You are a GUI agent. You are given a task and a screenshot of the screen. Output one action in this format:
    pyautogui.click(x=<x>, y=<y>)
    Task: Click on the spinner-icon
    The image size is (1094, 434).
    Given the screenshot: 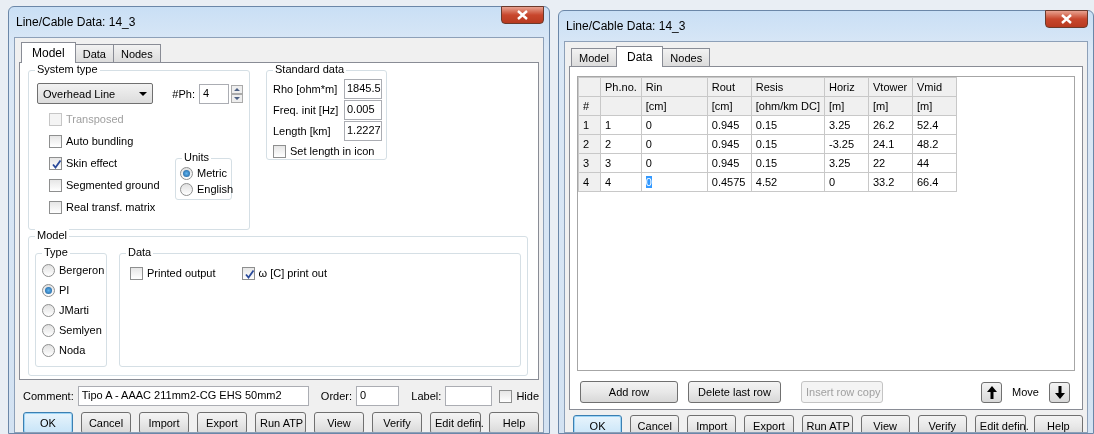 What is the action you would take?
    pyautogui.click(x=237, y=93)
    